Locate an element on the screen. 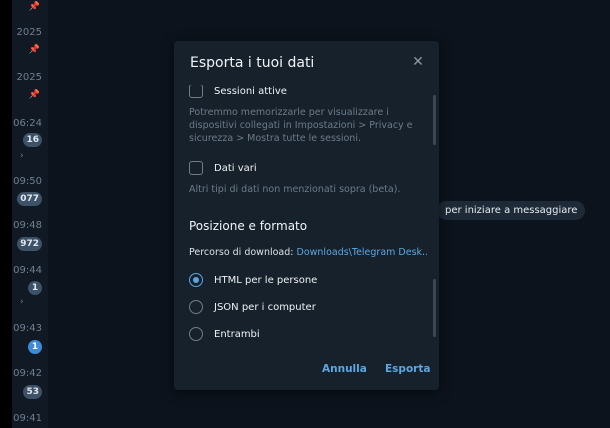 The width and height of the screenshot is (610, 428). misc-label: Dati vari is located at coordinates (235, 168).